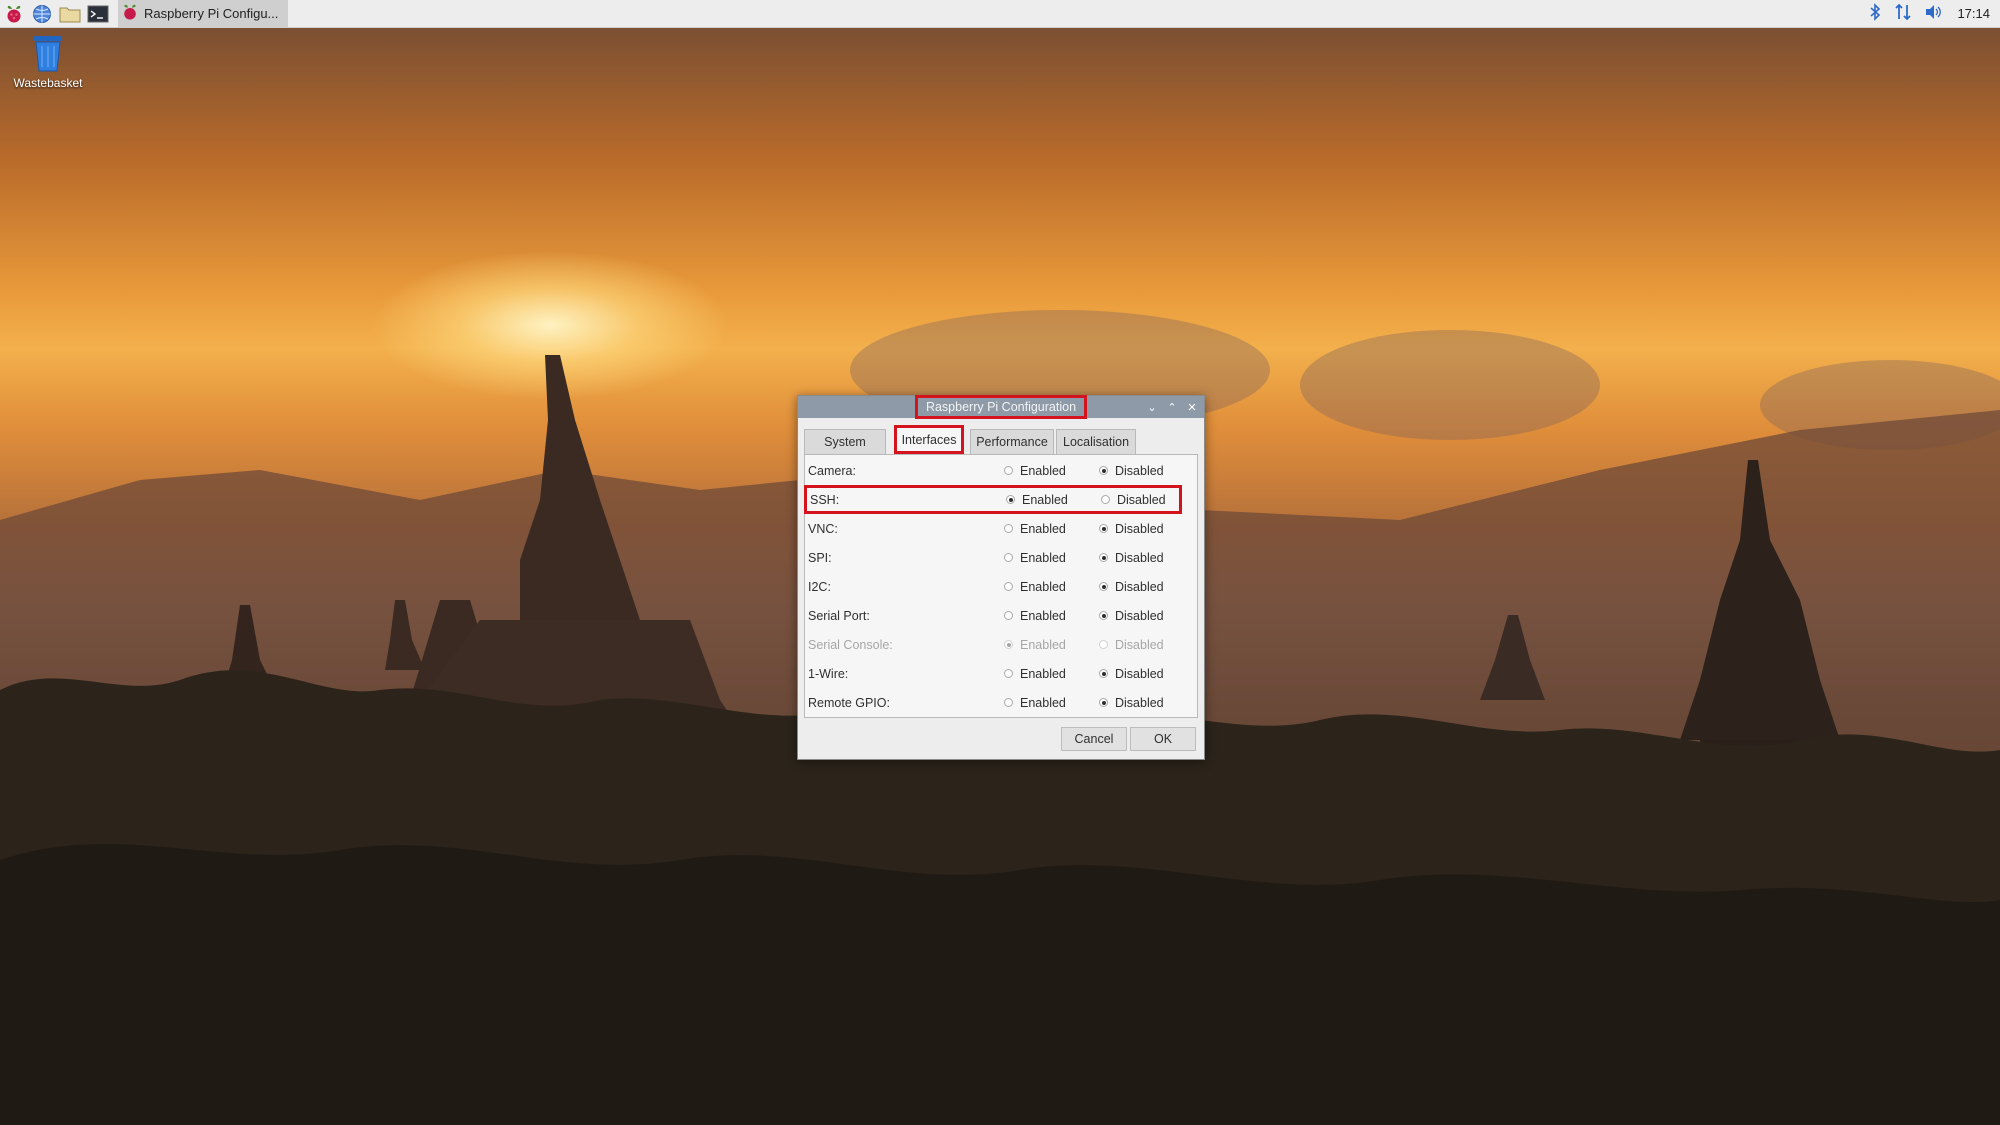 The height and width of the screenshot is (1125, 2000). Describe the element at coordinates (1903, 13) in the screenshot. I see `network-icon` at that location.